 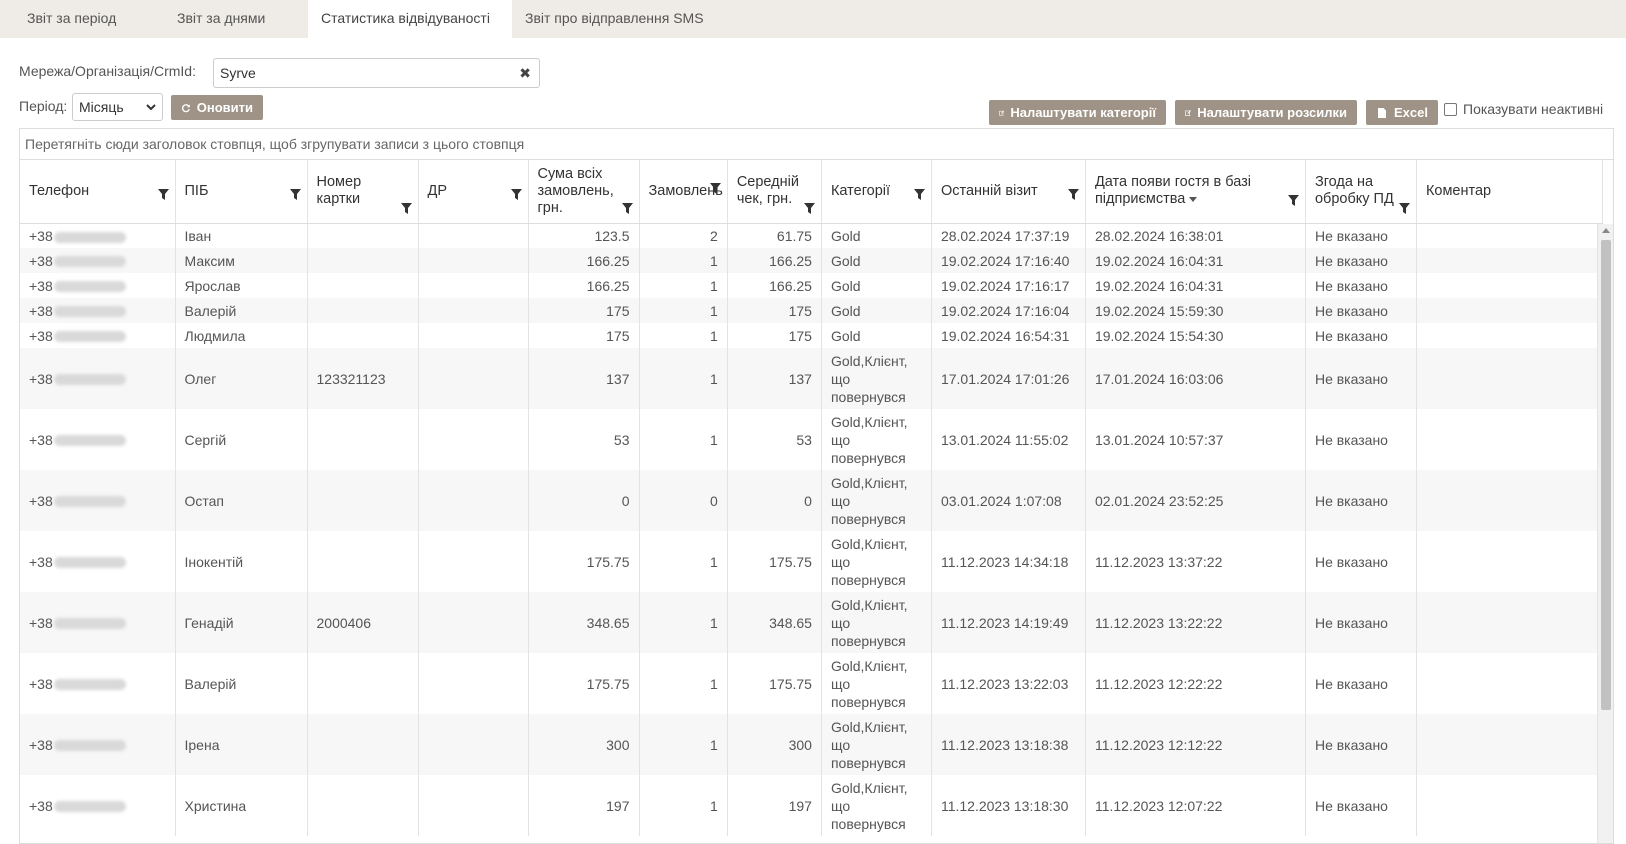 What do you see at coordinates (241, 500) in the screenshot?
I see `cell-name: Остап` at bounding box center [241, 500].